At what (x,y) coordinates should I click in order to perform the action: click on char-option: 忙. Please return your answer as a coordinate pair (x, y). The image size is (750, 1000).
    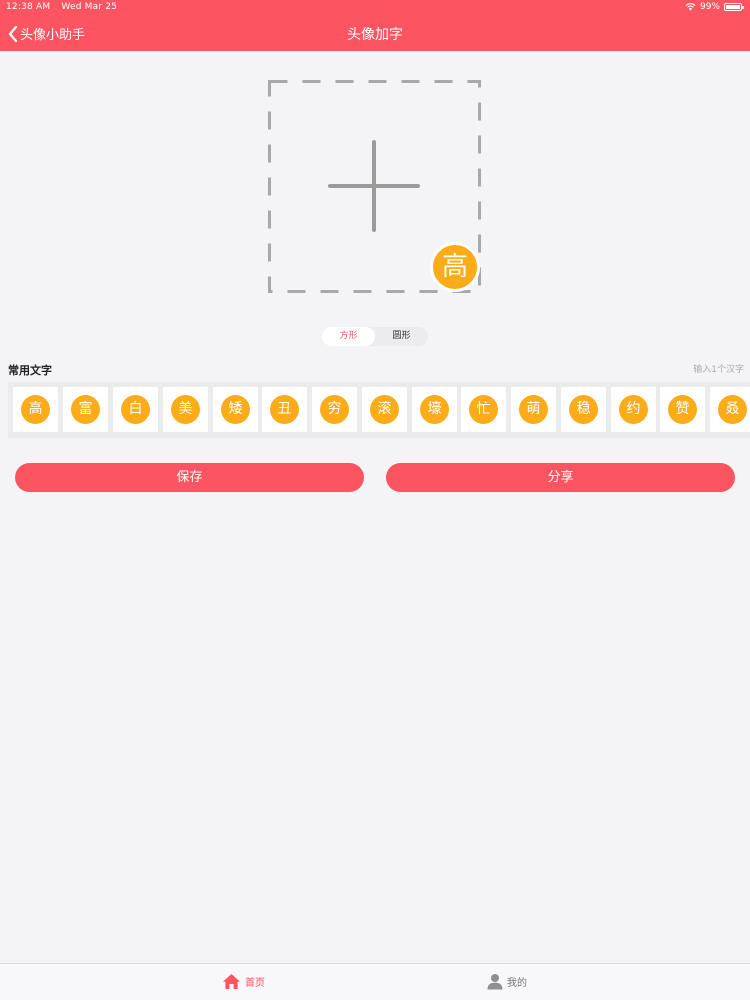
    Looking at the image, I should click on (483, 409).